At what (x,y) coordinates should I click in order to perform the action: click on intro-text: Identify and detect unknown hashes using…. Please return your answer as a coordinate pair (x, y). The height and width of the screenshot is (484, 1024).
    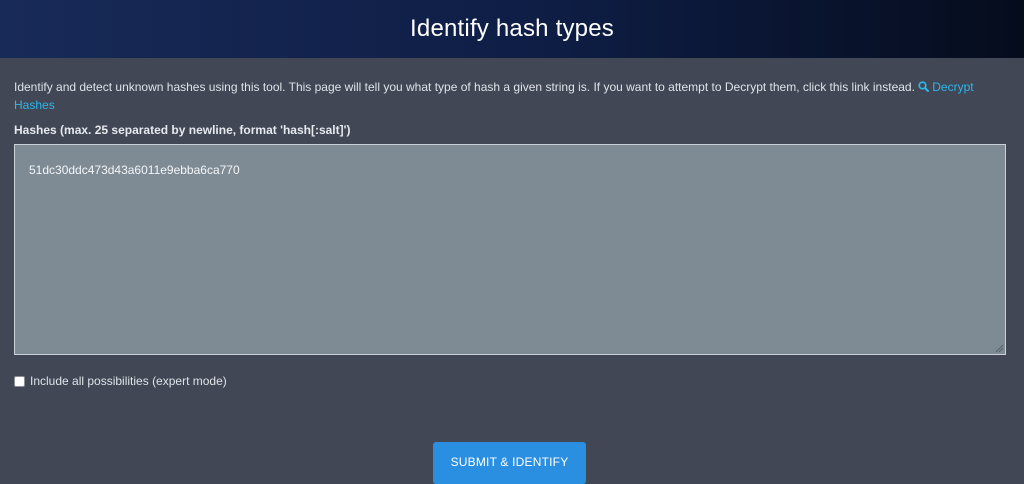
    Looking at the image, I should click on (464, 87).